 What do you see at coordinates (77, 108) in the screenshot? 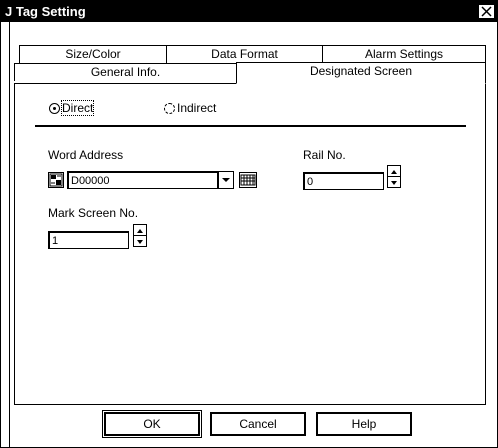
I see `radio-direct-label: Direct` at bounding box center [77, 108].